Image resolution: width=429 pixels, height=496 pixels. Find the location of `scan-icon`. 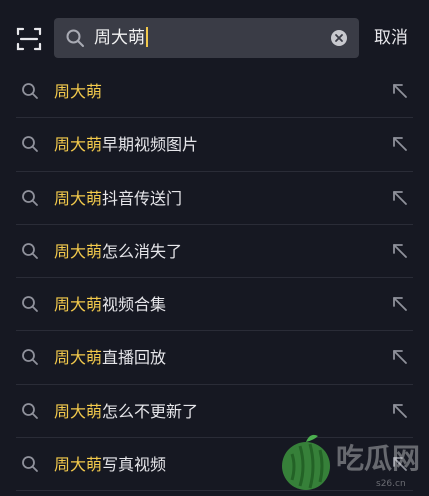

scan-icon is located at coordinates (29, 39).